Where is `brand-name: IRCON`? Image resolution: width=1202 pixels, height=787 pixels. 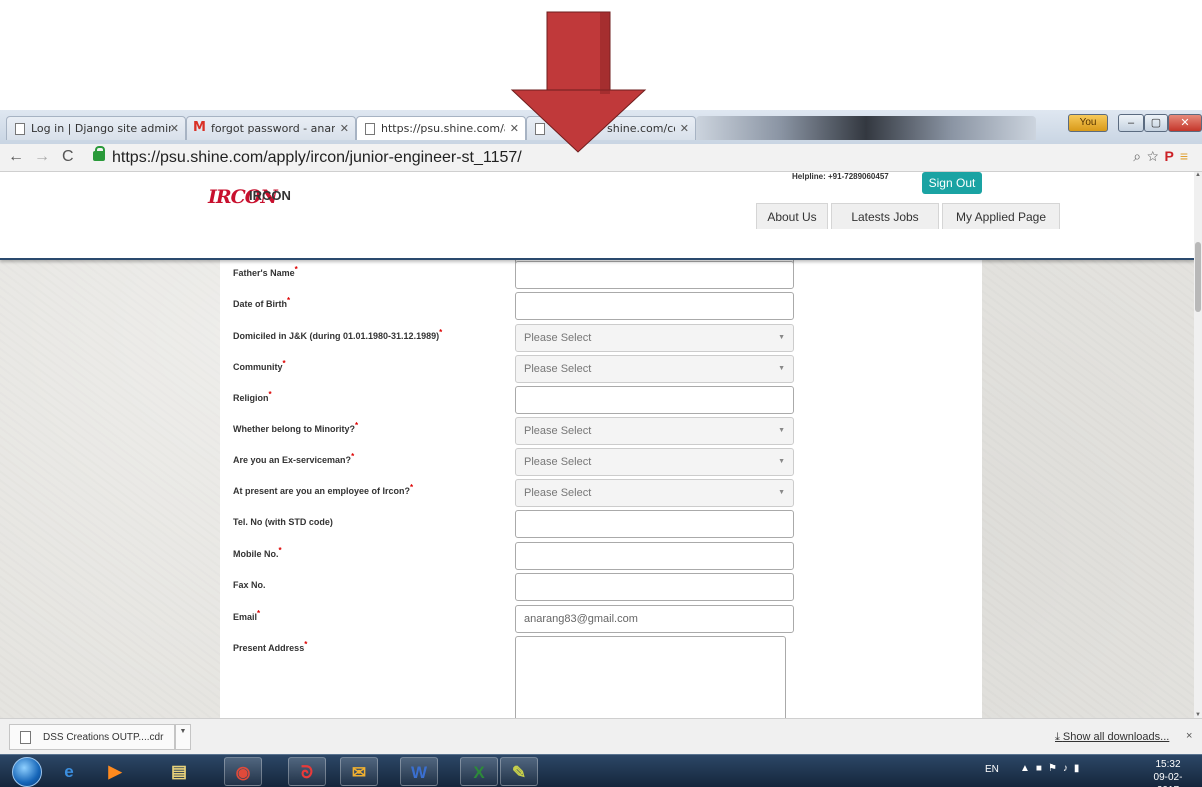 brand-name: IRCON is located at coordinates (270, 195).